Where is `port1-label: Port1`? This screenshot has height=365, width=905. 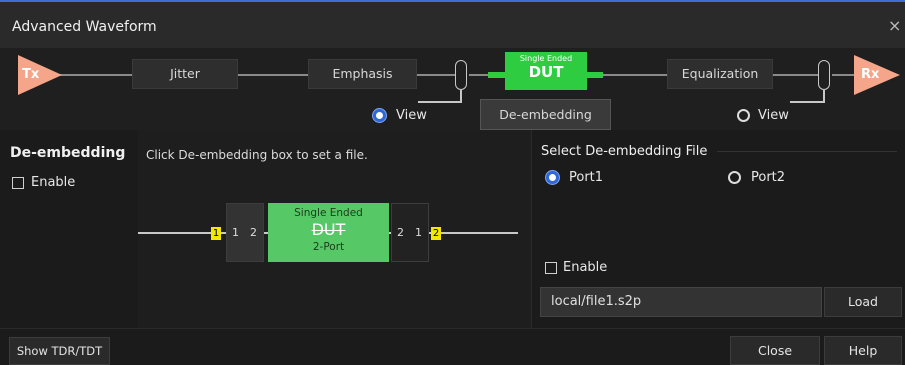 port1-label: Port1 is located at coordinates (586, 177).